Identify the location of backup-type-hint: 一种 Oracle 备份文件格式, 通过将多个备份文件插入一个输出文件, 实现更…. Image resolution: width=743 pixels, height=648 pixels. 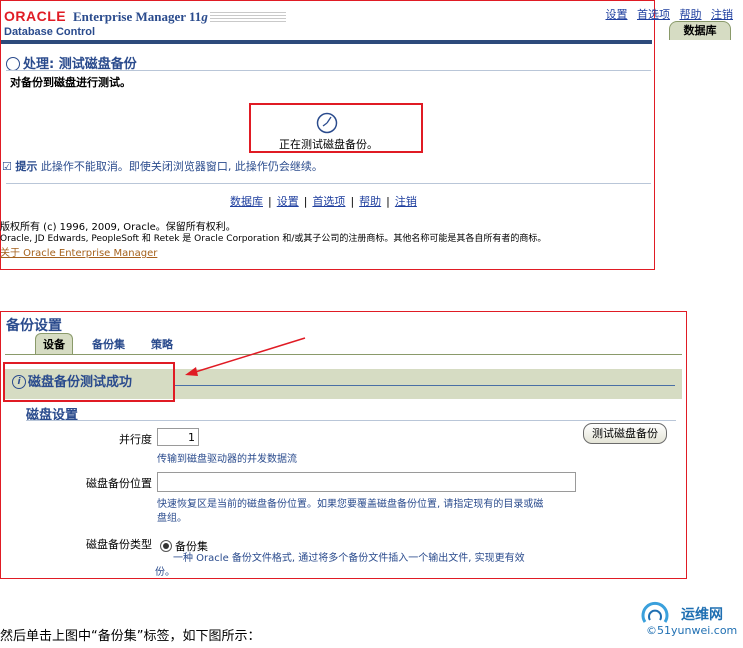
(340, 566).